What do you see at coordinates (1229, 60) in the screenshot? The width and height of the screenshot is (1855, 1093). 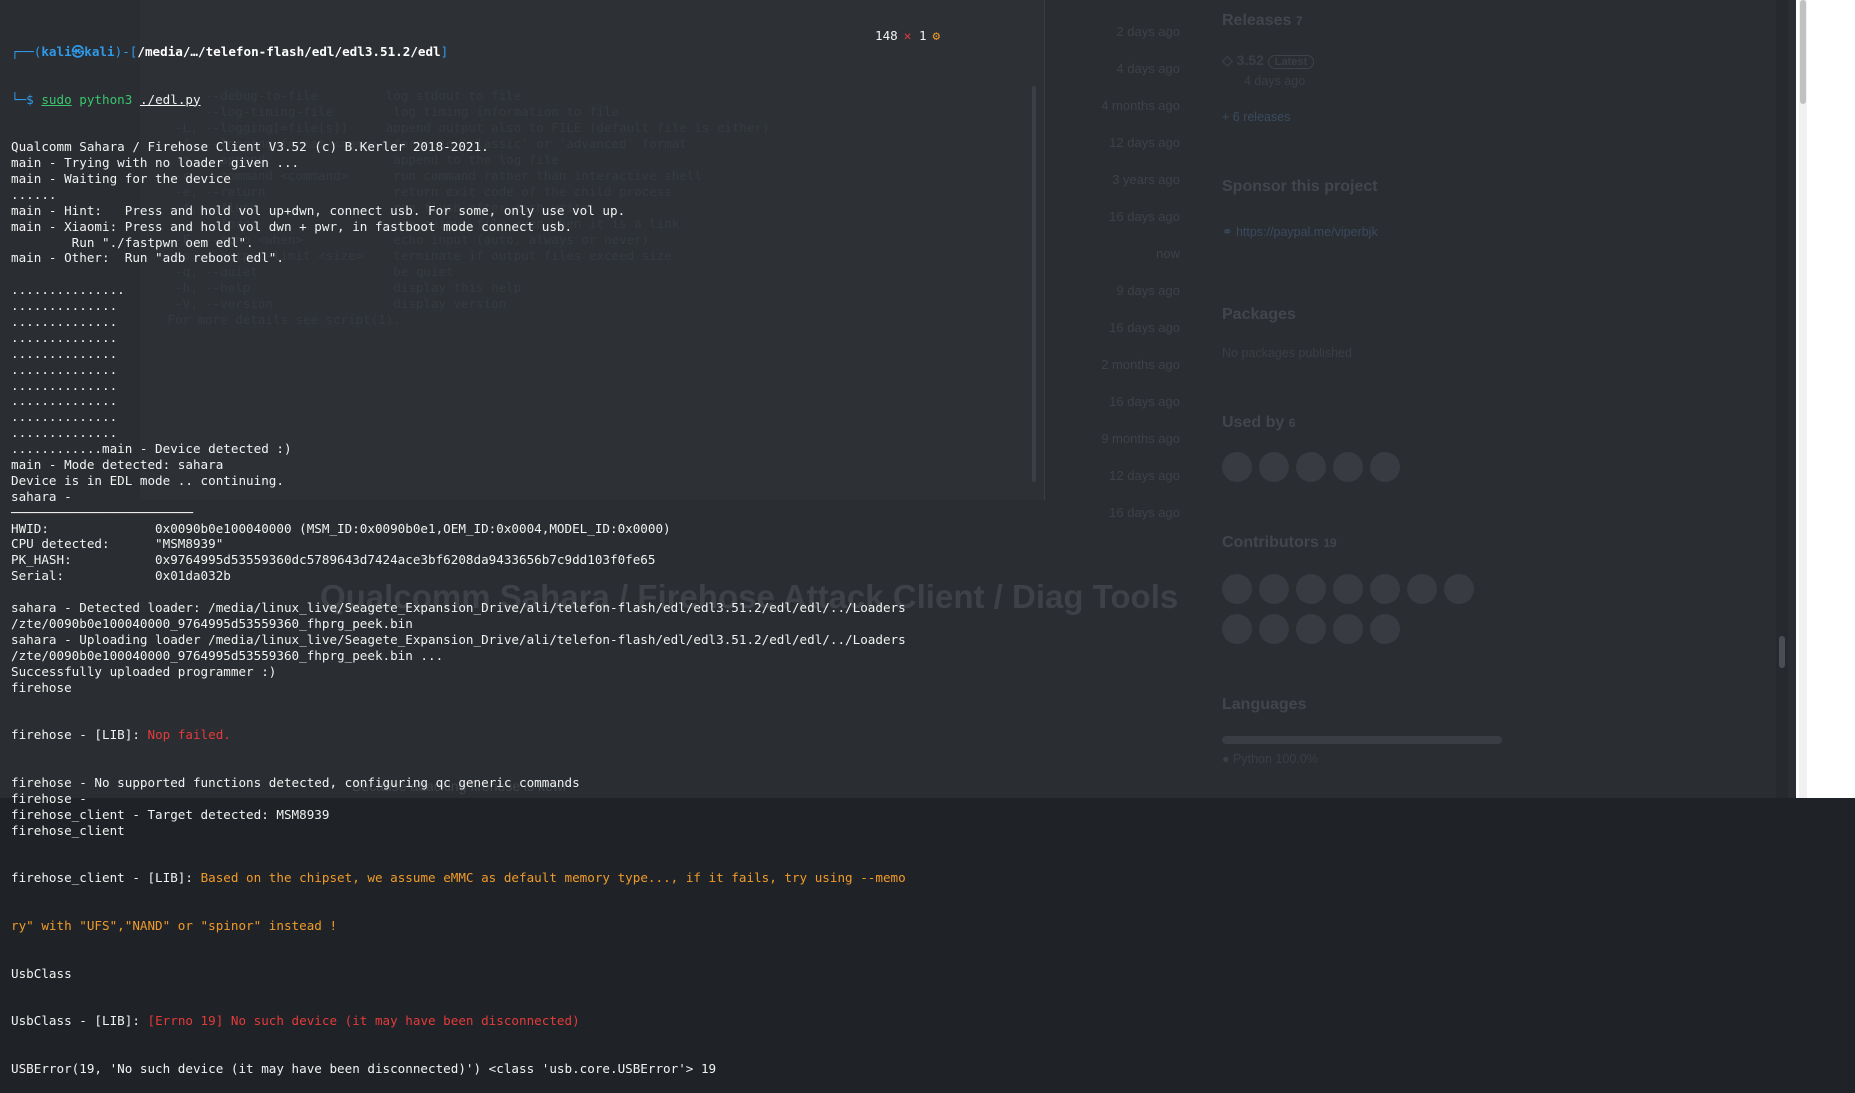 I see `tag-icon: ◇` at bounding box center [1229, 60].